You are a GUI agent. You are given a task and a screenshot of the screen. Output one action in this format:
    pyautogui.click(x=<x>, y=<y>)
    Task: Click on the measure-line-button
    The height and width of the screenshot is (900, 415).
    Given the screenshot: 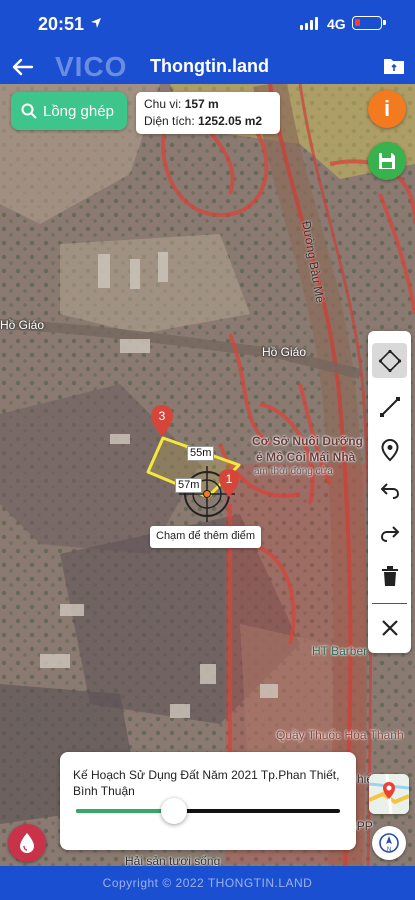 What is the action you would take?
    pyautogui.click(x=389, y=406)
    